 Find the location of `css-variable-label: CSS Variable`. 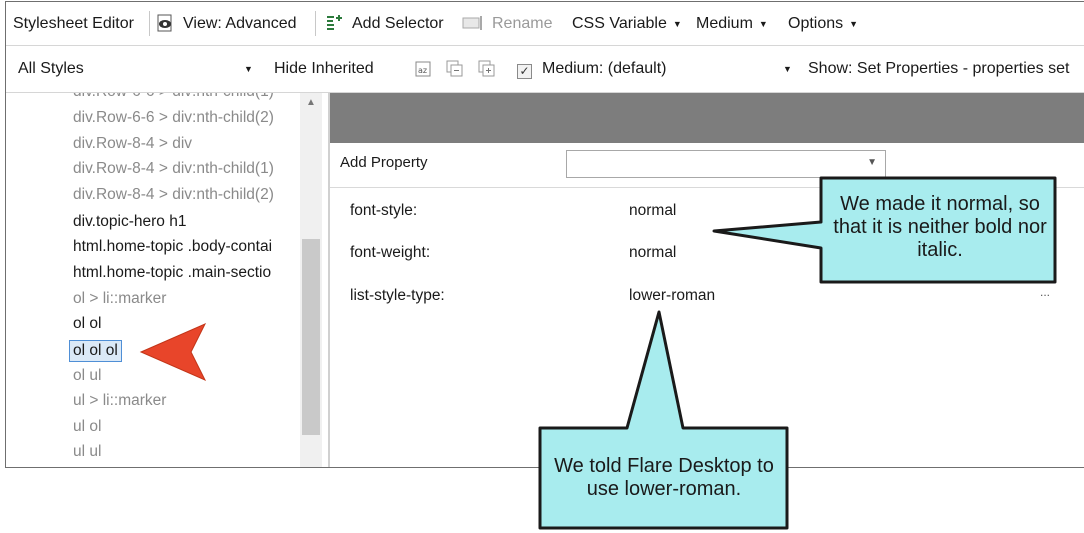

css-variable-label: CSS Variable is located at coordinates (619, 23).